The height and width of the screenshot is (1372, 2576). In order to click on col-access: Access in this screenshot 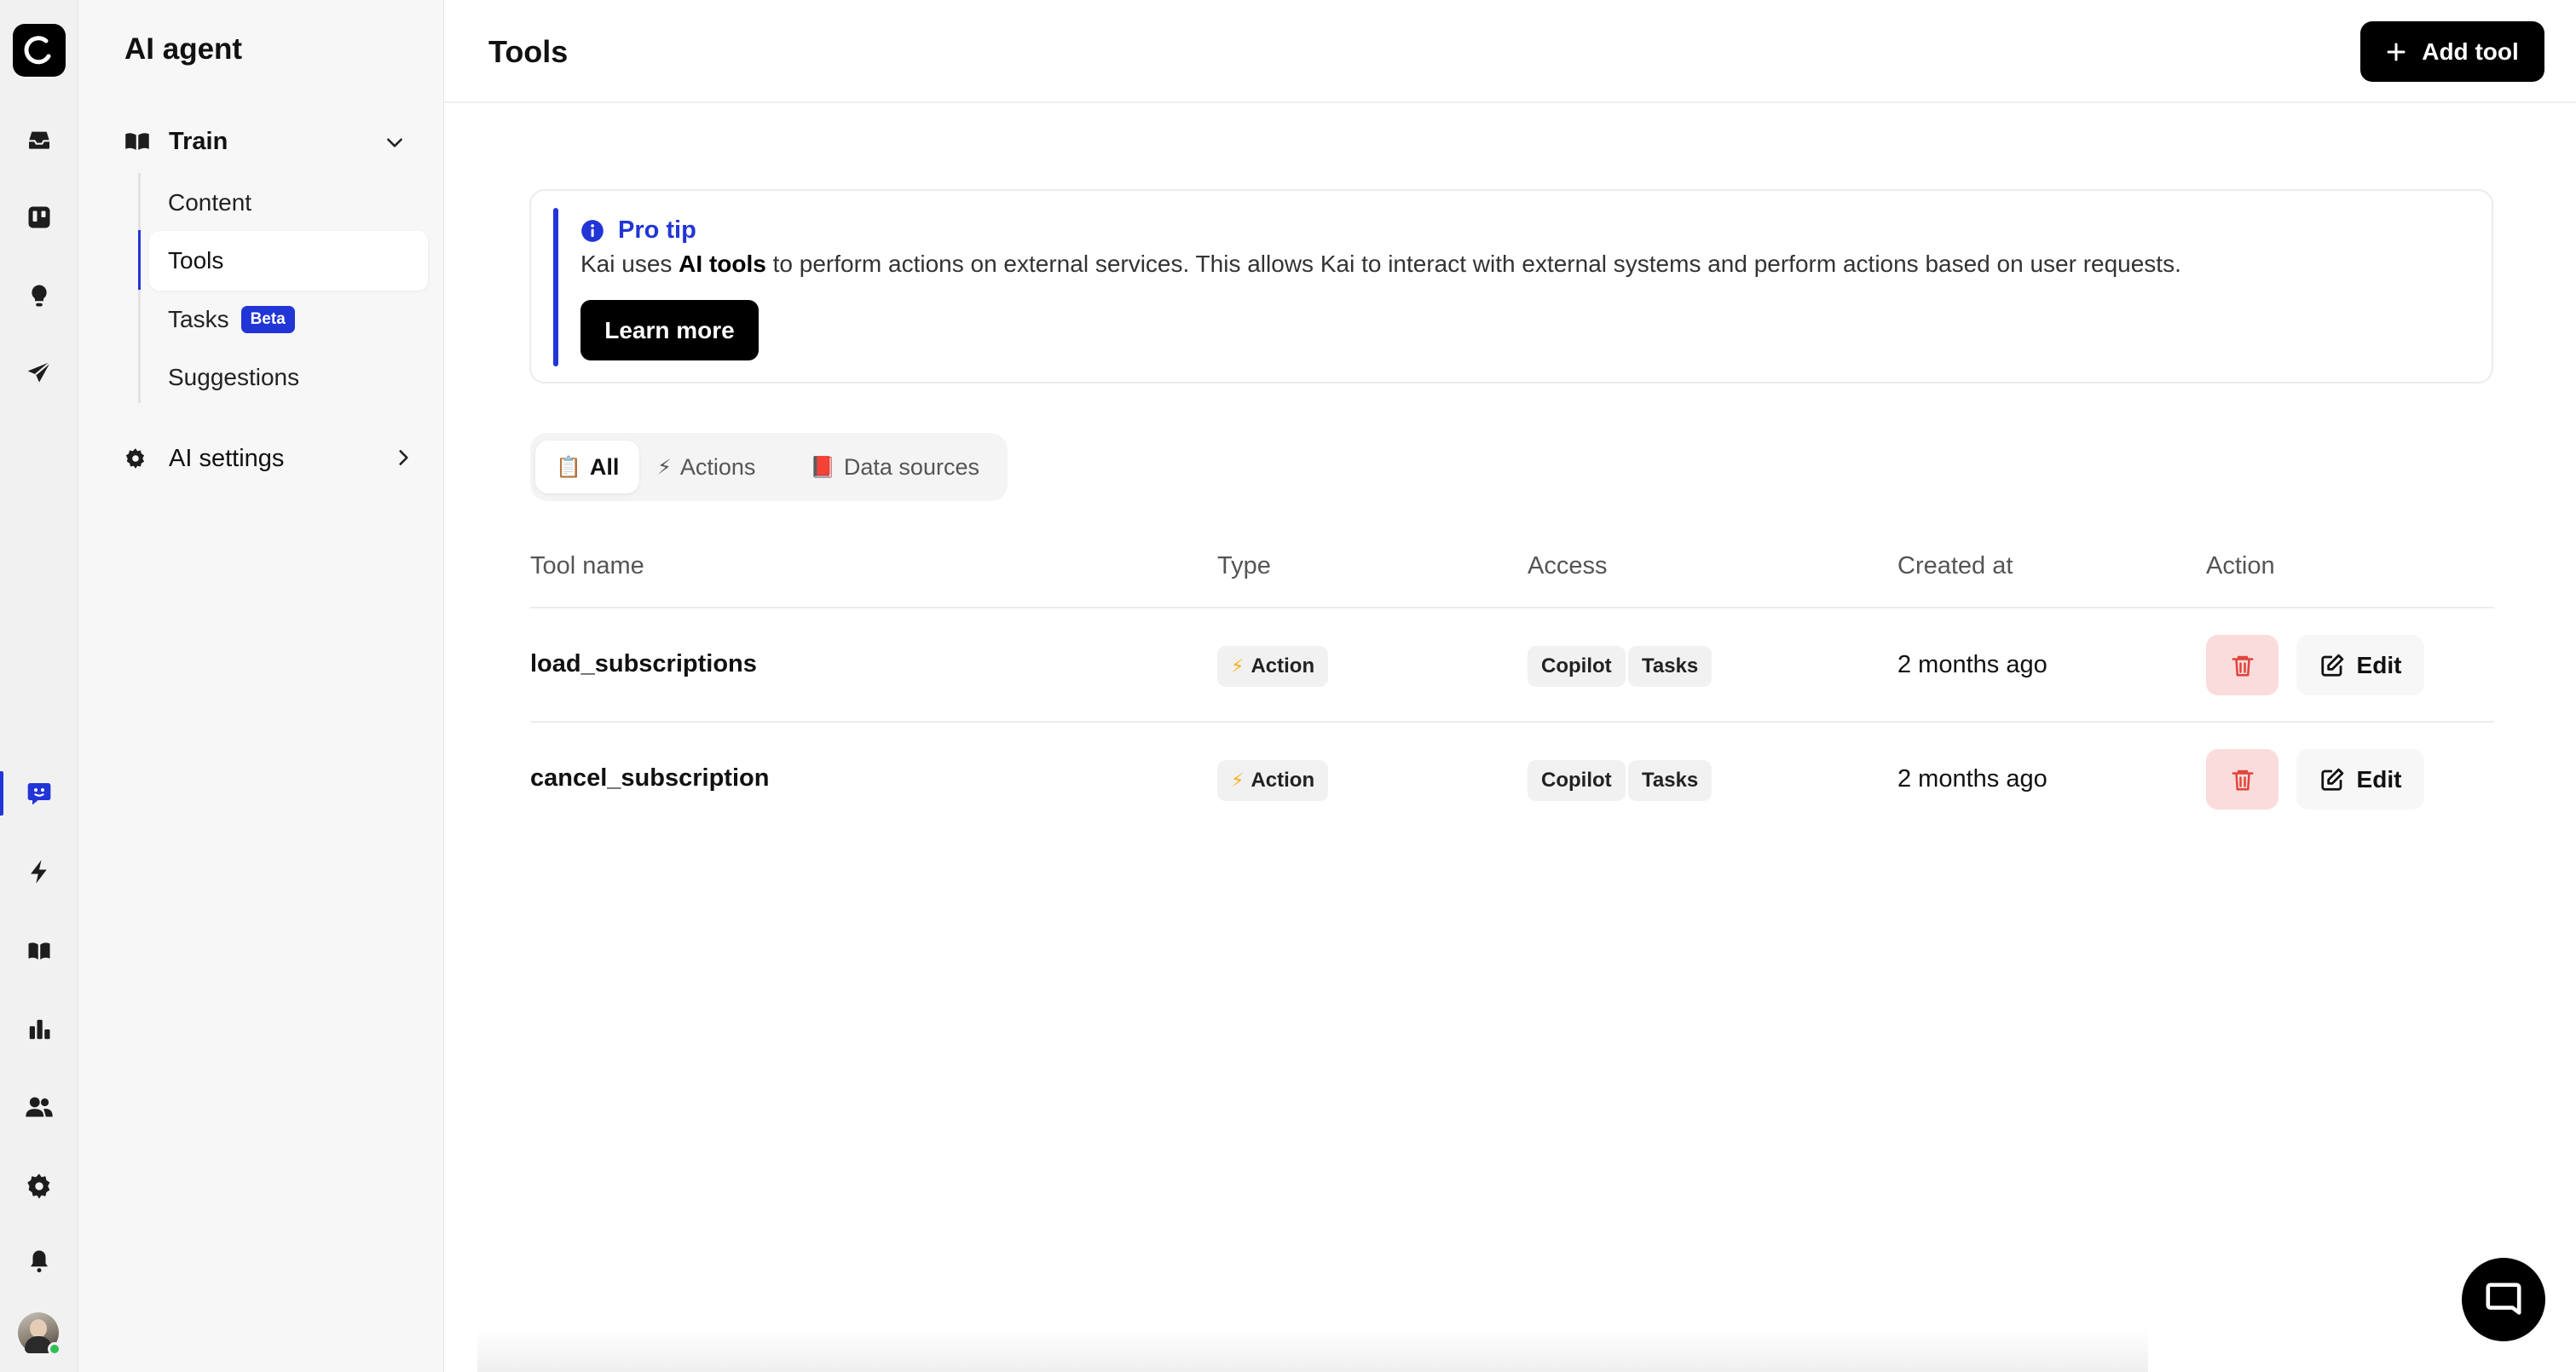, I will do `click(1568, 565)`.